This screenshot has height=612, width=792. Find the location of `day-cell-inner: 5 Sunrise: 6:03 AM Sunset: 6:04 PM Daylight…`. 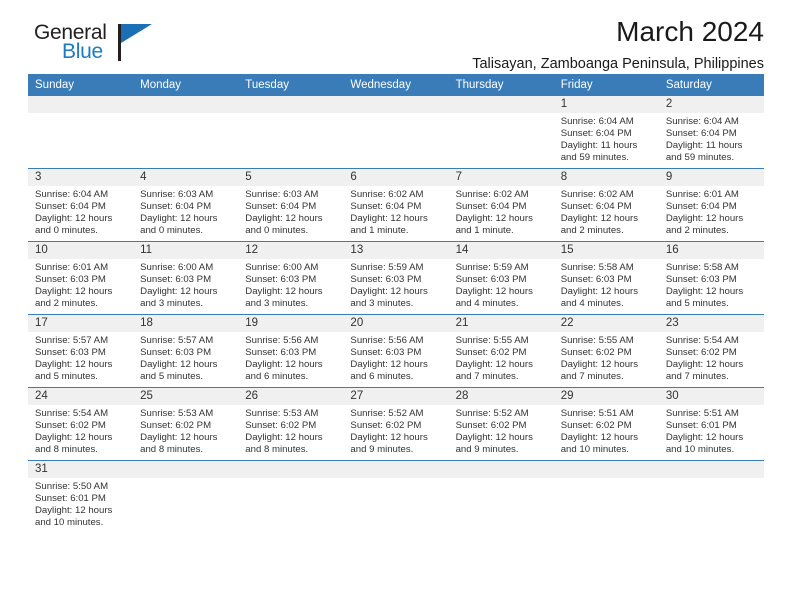

day-cell-inner: 5 Sunrise: 6:03 AM Sunset: 6:04 PM Daylight… is located at coordinates (291, 205).